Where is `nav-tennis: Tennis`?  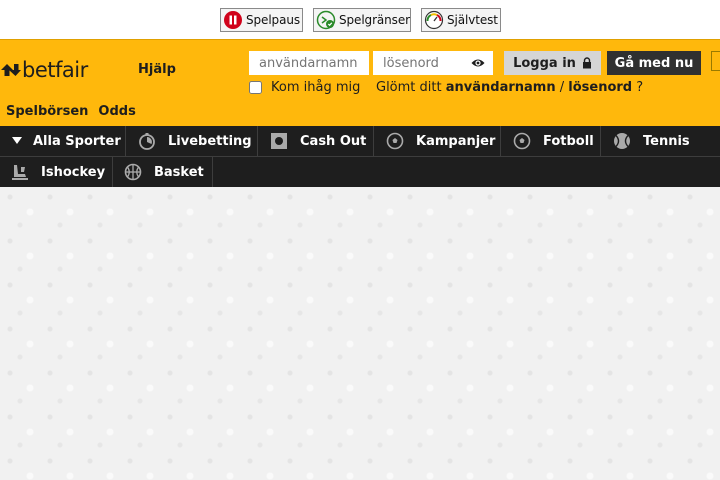 nav-tennis: Tennis is located at coordinates (661, 141).